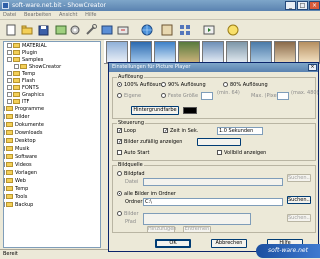 The image size is (320, 259). I want to click on fixed-size-option: Feste Größe, so click(179, 96).